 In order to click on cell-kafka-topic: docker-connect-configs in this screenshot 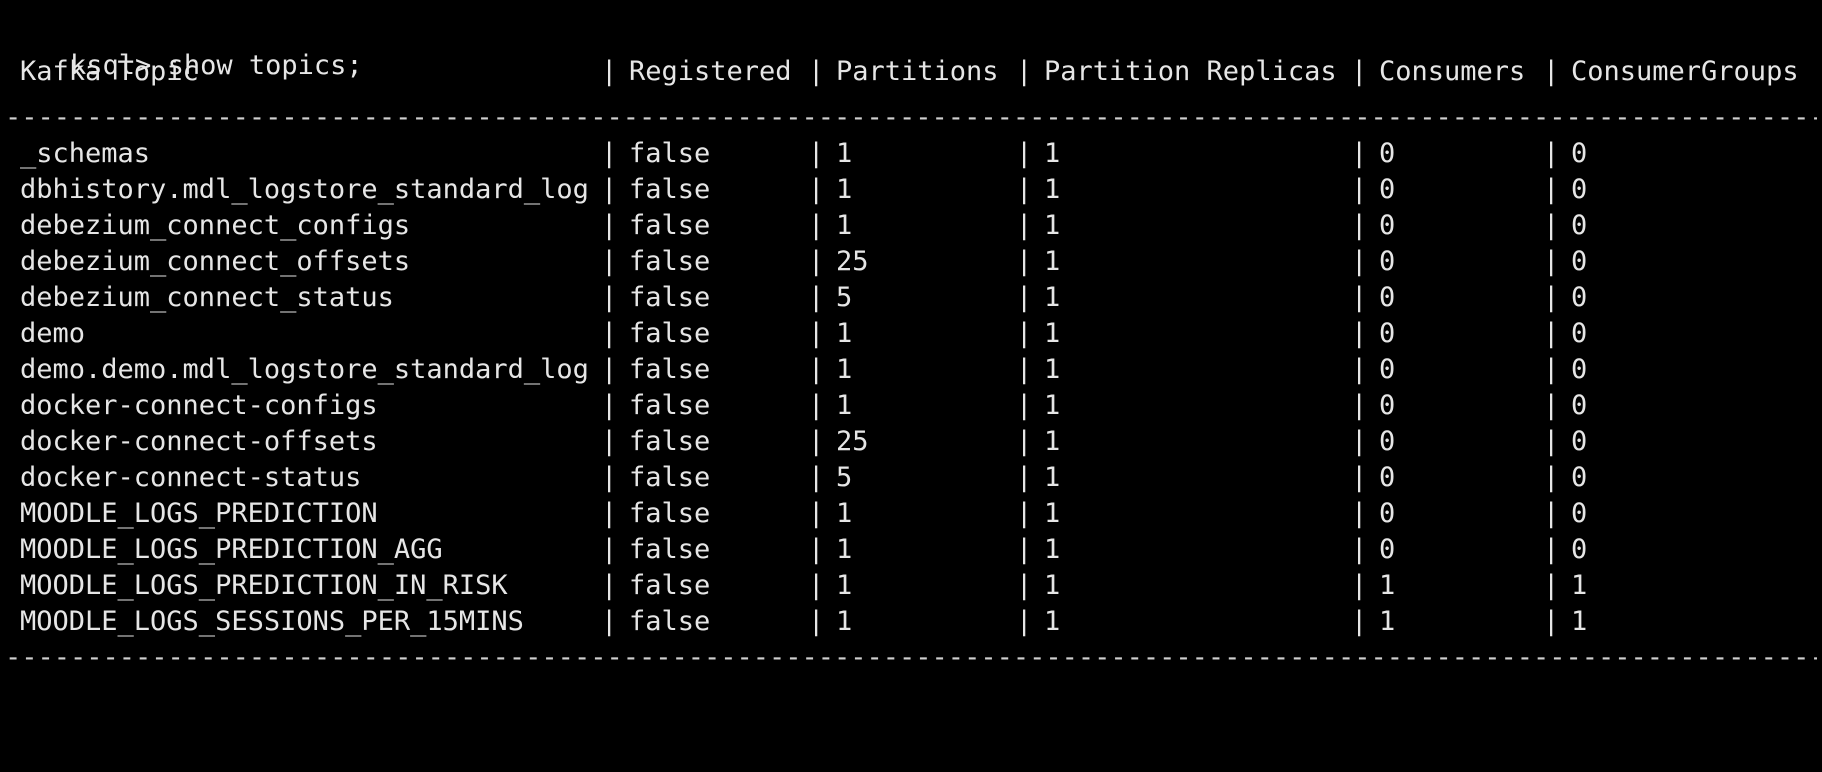, I will do `click(199, 405)`.